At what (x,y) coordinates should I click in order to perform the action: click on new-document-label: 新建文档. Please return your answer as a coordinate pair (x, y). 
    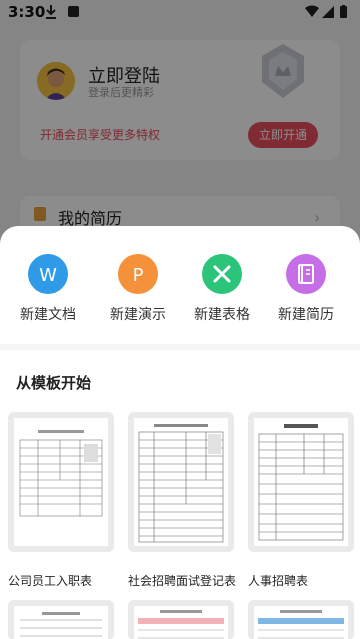
    Looking at the image, I should click on (48, 315).